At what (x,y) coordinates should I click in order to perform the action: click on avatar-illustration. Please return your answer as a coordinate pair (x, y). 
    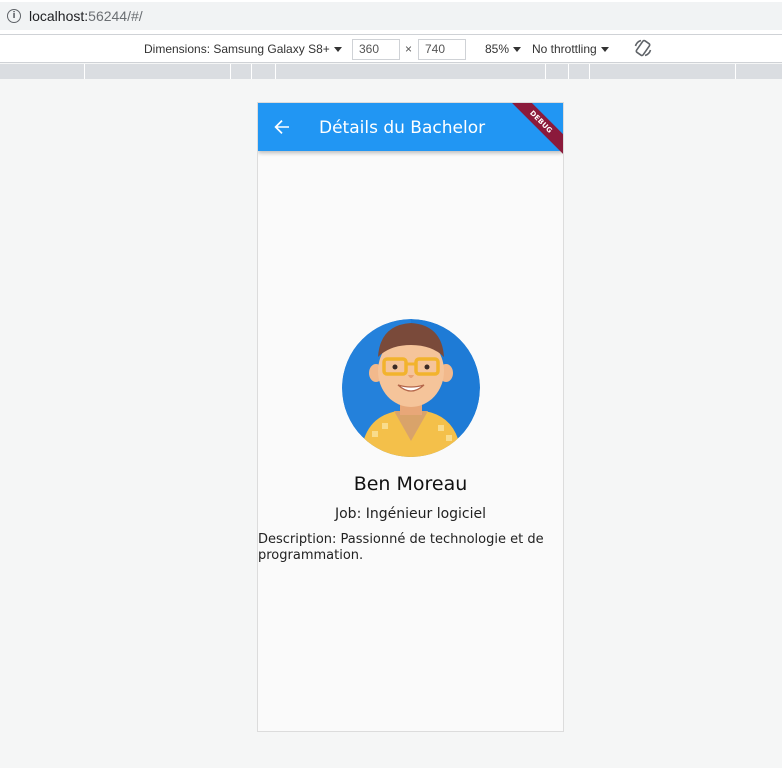
    Looking at the image, I should click on (411, 388).